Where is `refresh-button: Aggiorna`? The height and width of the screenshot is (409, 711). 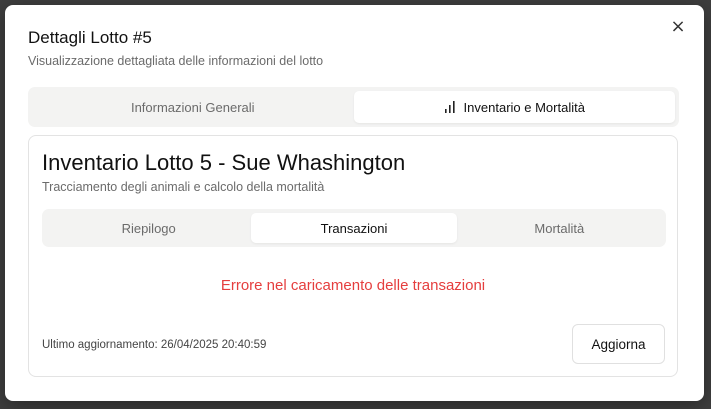
refresh-button: Aggiorna is located at coordinates (618, 344).